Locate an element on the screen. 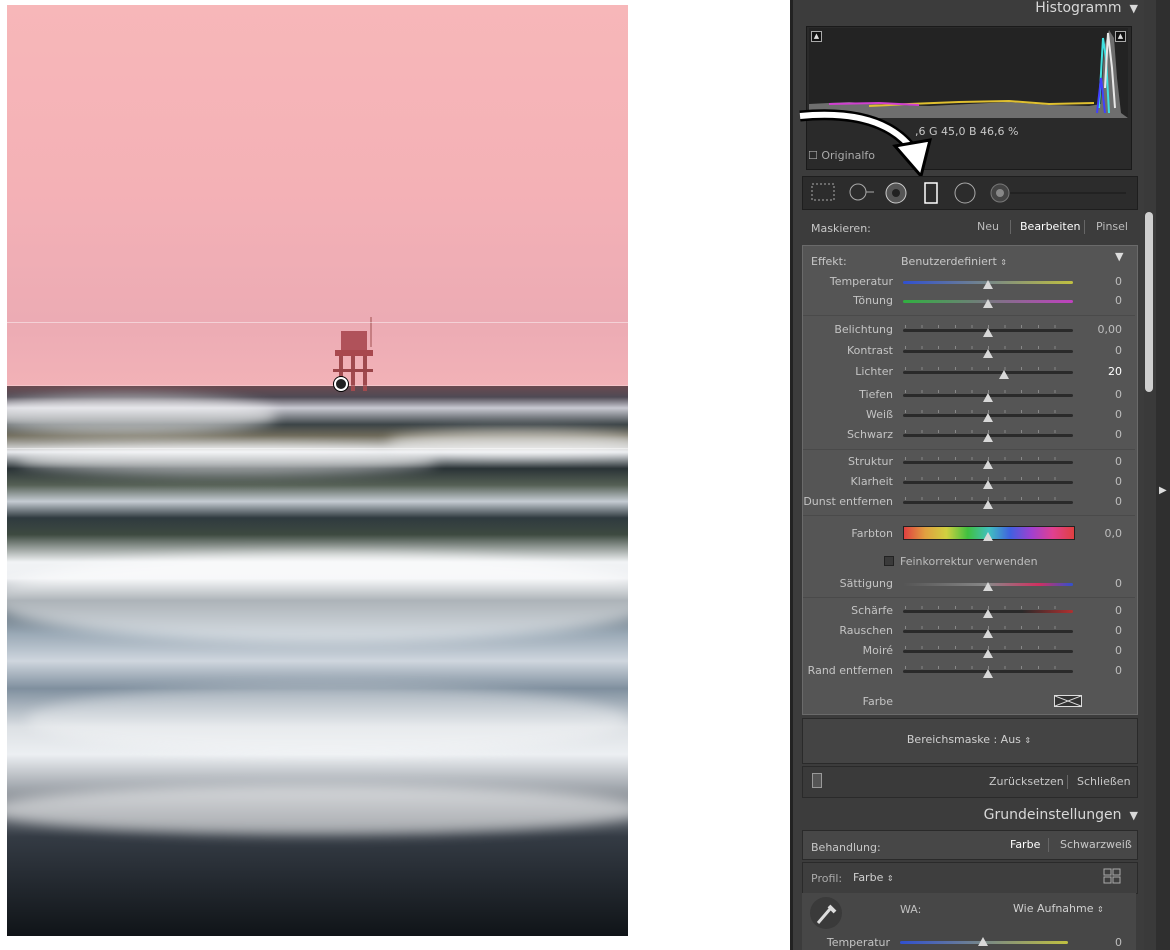 This screenshot has height=950, width=1170. clarity-label: Klarheit is located at coordinates (871, 481).